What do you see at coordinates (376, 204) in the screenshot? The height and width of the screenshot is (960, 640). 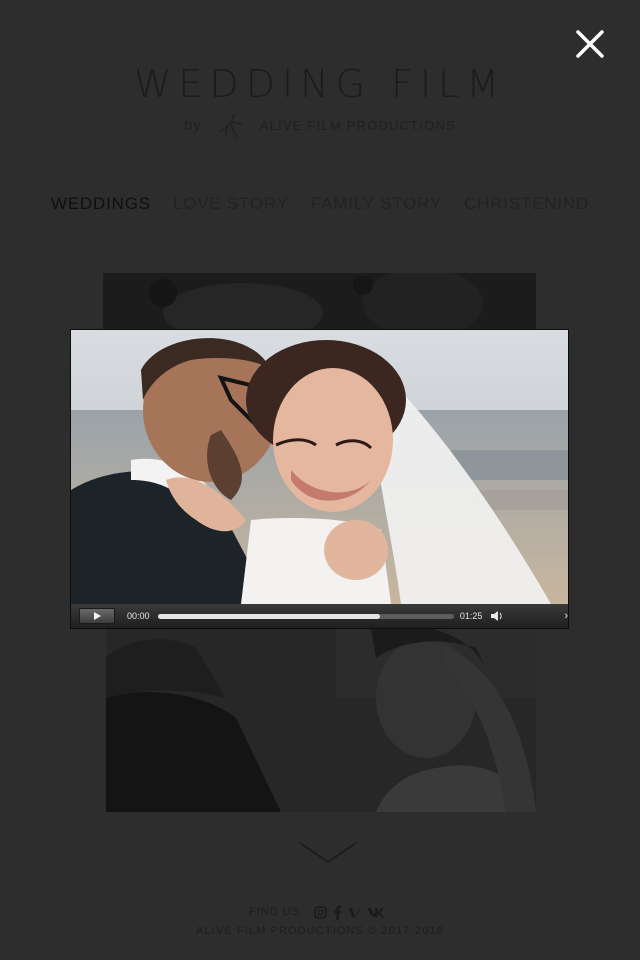 I see `nav-item-family-story: FAMILY STORY` at bounding box center [376, 204].